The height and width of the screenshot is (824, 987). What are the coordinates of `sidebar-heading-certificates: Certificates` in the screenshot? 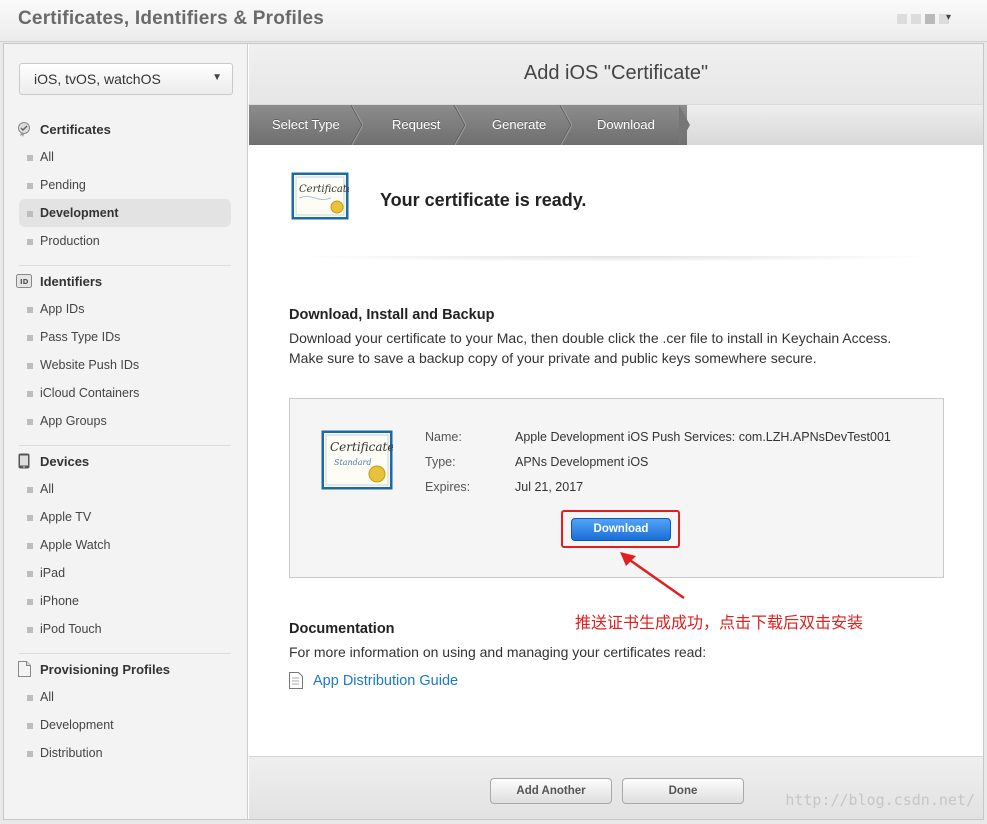 It's located at (124, 129).